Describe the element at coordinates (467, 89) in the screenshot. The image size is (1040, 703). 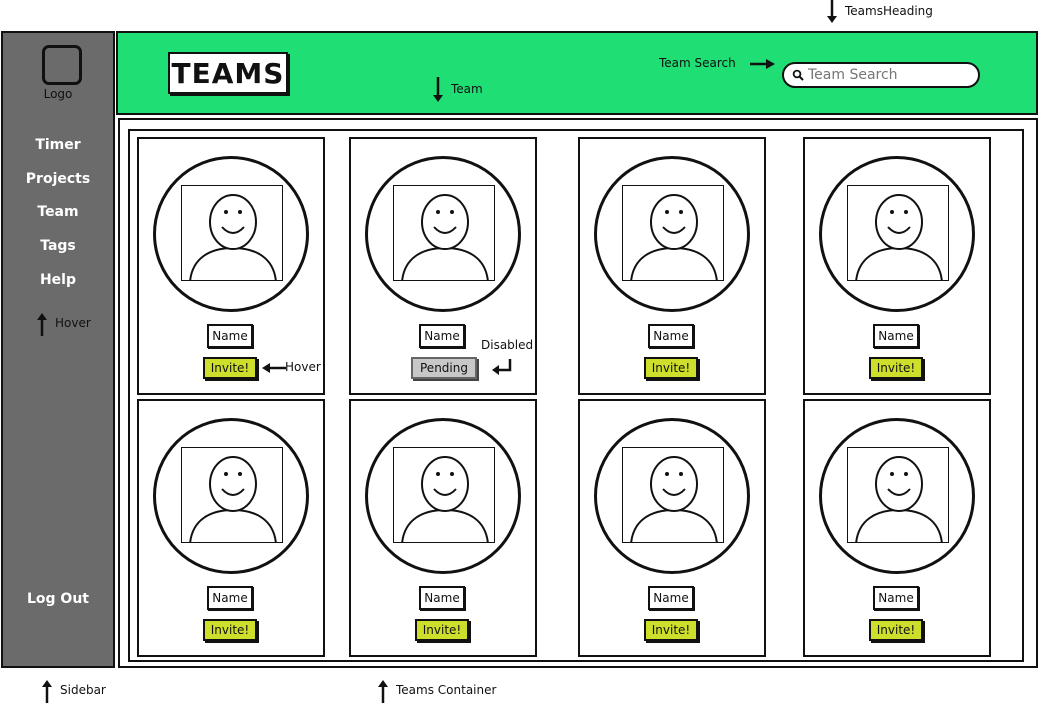
I see `annotation-team: Team` at that location.